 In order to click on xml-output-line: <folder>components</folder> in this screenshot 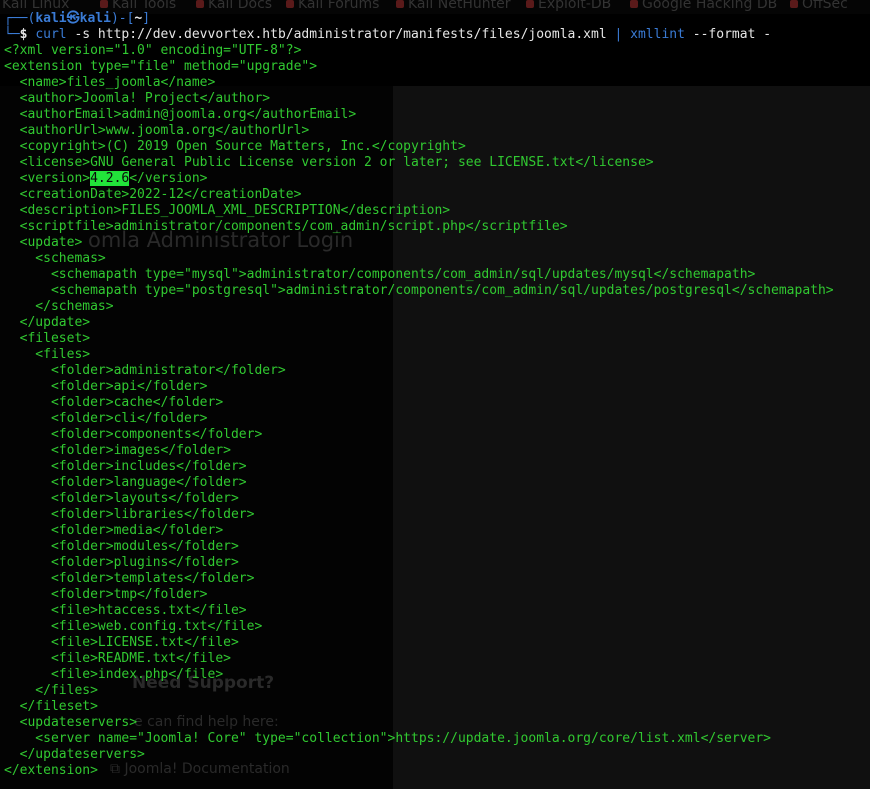, I will do `click(133, 434)`.